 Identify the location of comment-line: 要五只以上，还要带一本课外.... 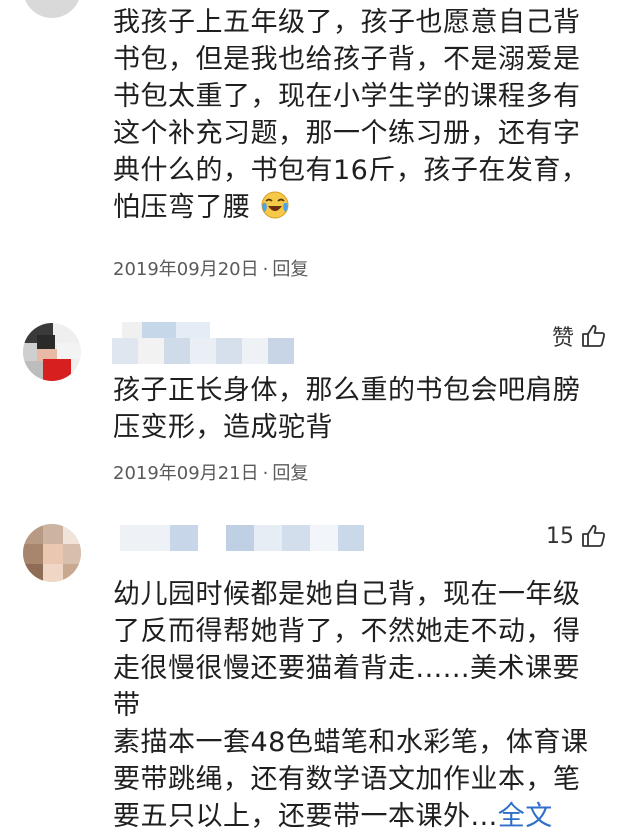
(305, 816).